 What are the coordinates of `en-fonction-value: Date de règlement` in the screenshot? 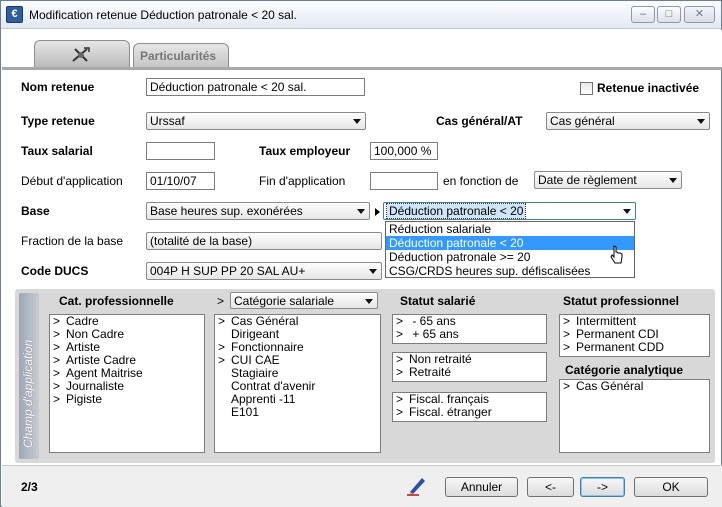 It's located at (587, 180).